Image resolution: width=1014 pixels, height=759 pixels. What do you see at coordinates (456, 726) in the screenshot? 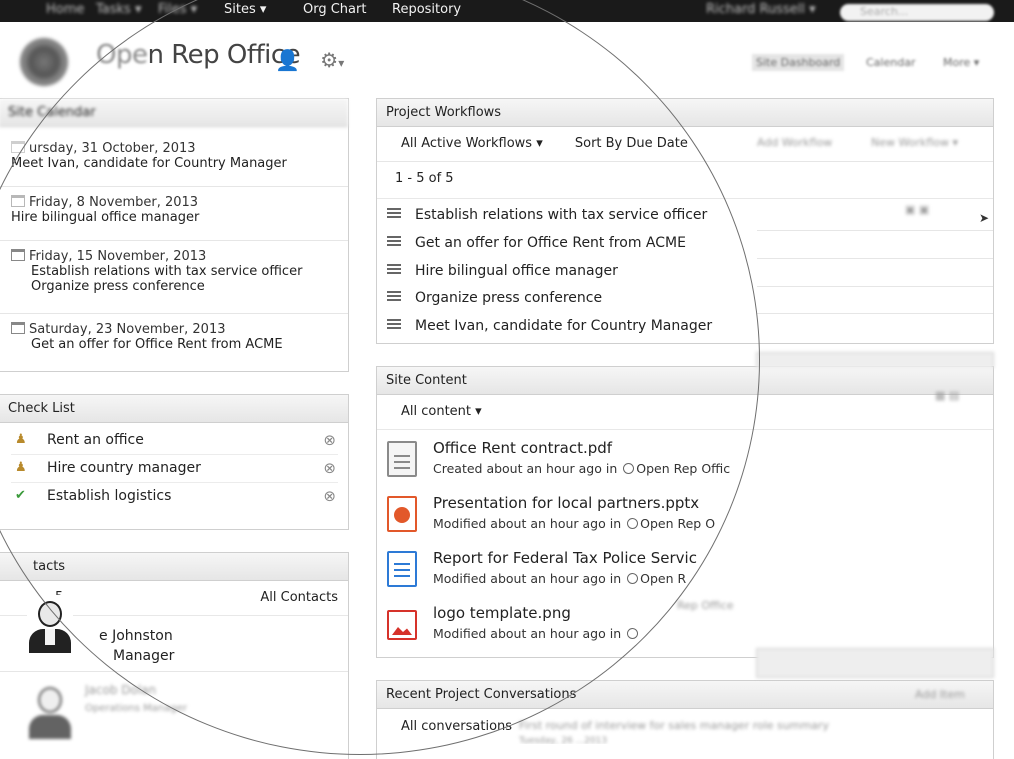
I see `conversation-filter-dropdown: All conversations` at bounding box center [456, 726].